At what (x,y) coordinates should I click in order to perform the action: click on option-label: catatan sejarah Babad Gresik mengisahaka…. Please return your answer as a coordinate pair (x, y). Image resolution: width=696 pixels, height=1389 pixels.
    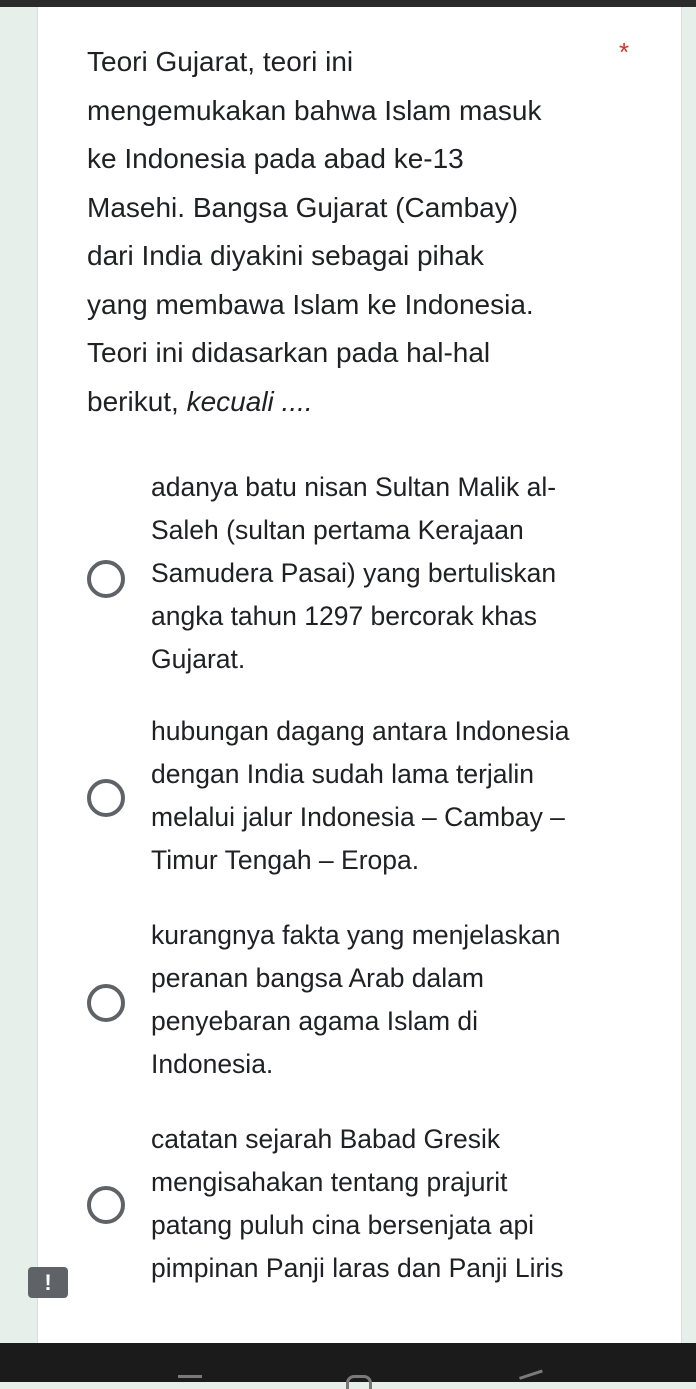
    Looking at the image, I should click on (386, 1204).